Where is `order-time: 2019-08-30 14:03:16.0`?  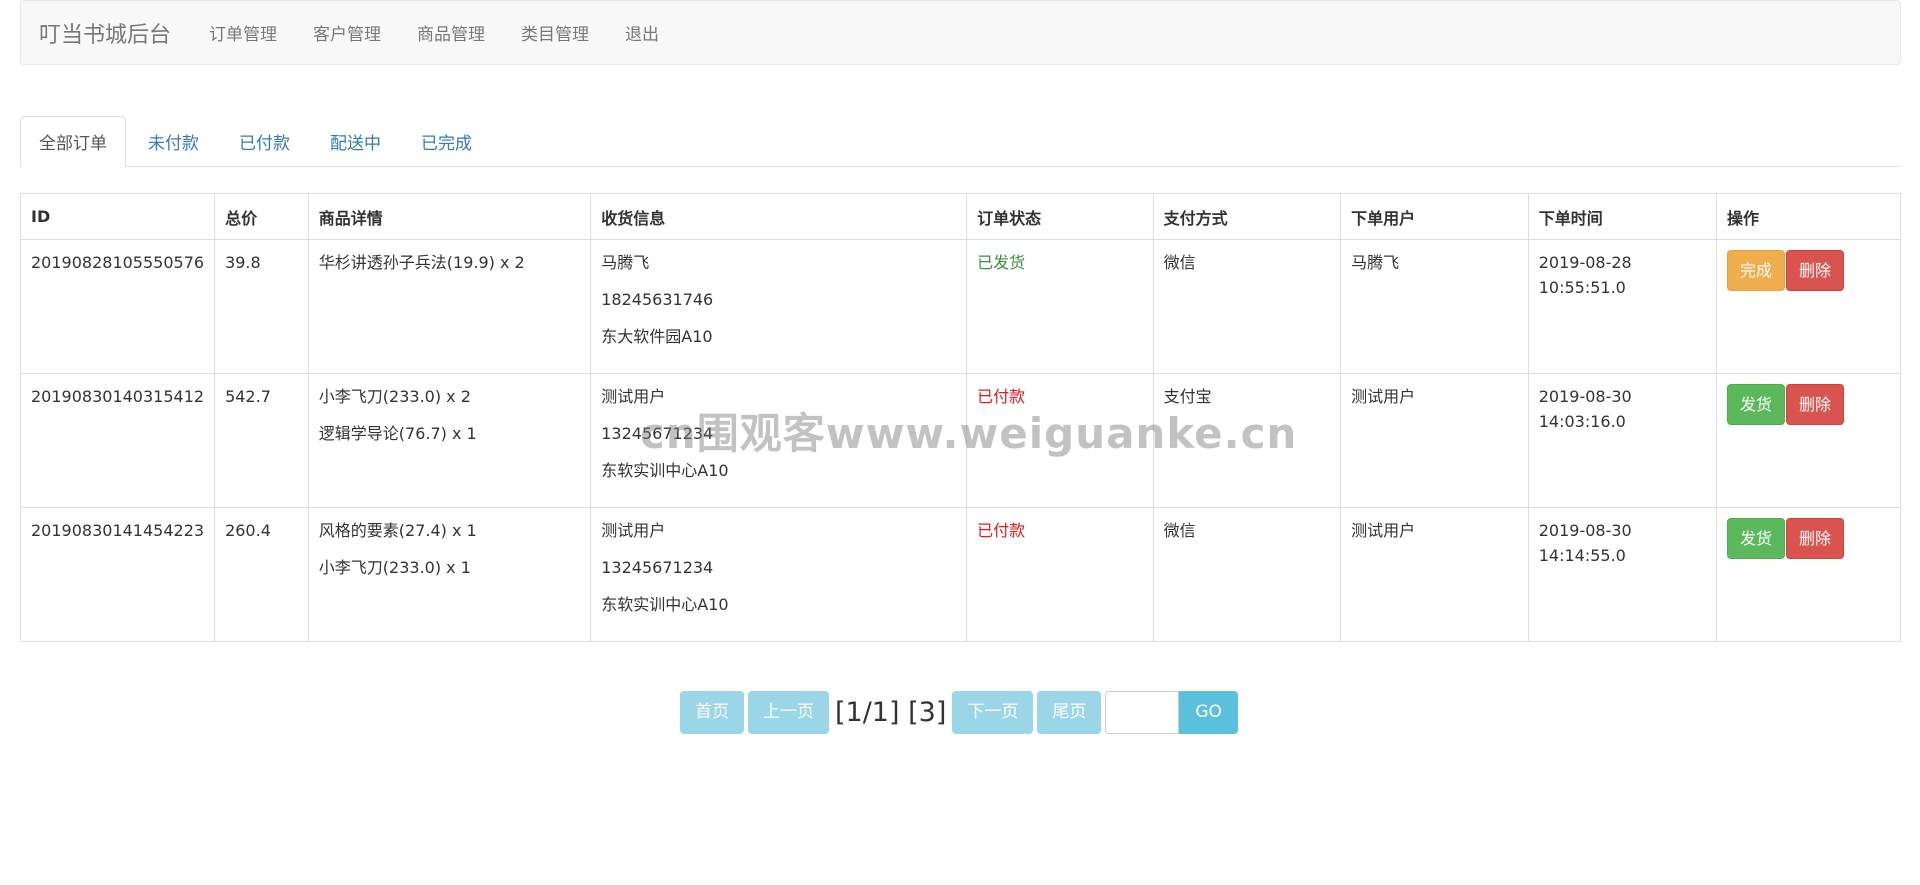 order-time: 2019-08-30 14:03:16.0 is located at coordinates (1622, 440).